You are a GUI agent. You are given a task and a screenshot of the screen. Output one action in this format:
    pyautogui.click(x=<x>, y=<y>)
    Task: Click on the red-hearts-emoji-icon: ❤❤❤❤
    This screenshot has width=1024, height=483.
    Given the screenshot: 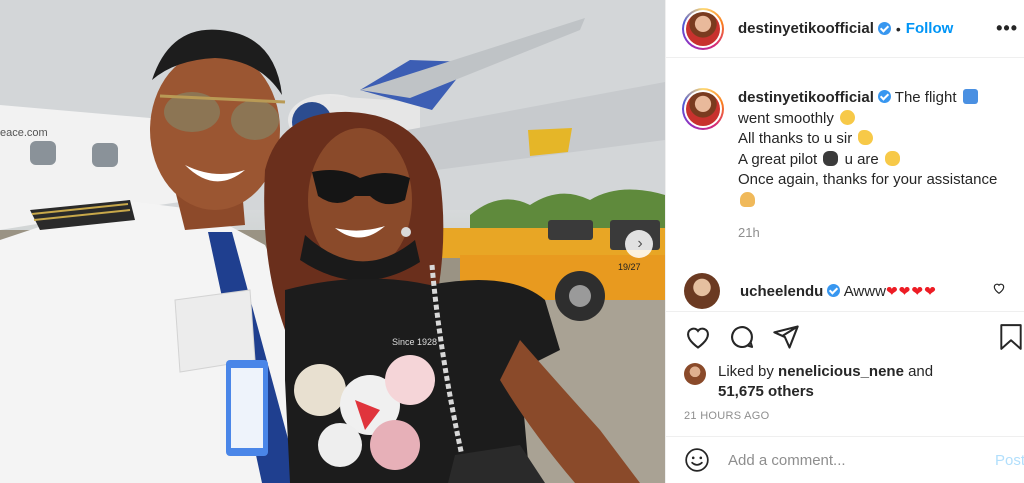 What is the action you would take?
    pyautogui.click(x=911, y=290)
    